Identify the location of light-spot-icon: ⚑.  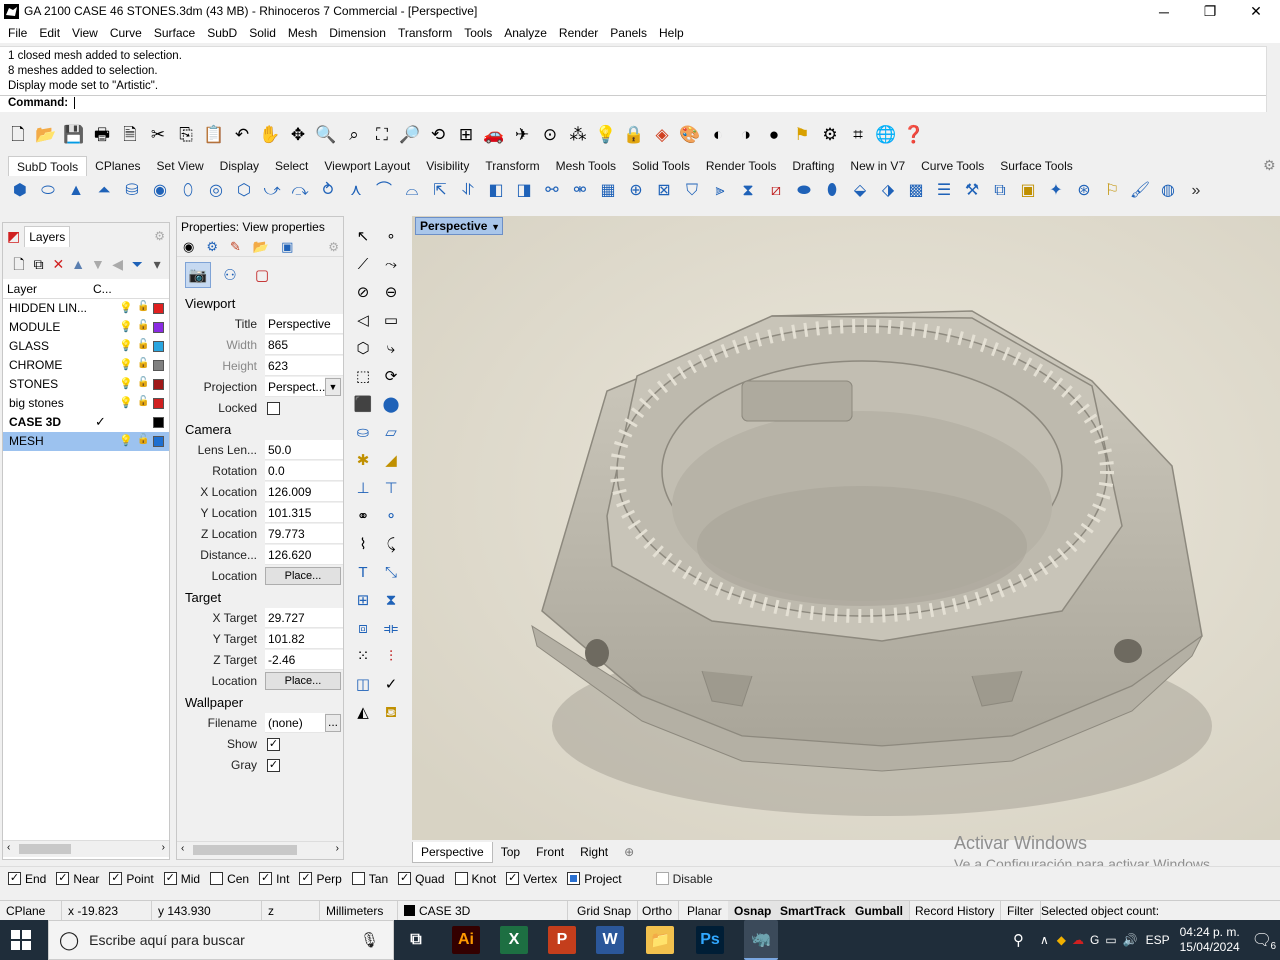
(802, 134).